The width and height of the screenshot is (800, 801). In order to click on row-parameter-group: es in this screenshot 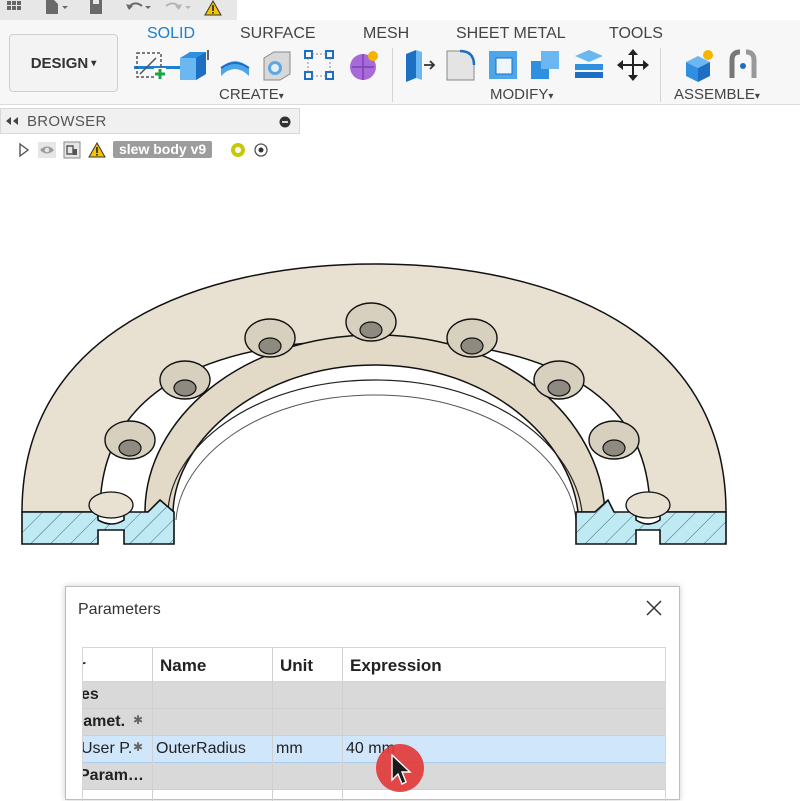, I will do `click(90, 694)`.